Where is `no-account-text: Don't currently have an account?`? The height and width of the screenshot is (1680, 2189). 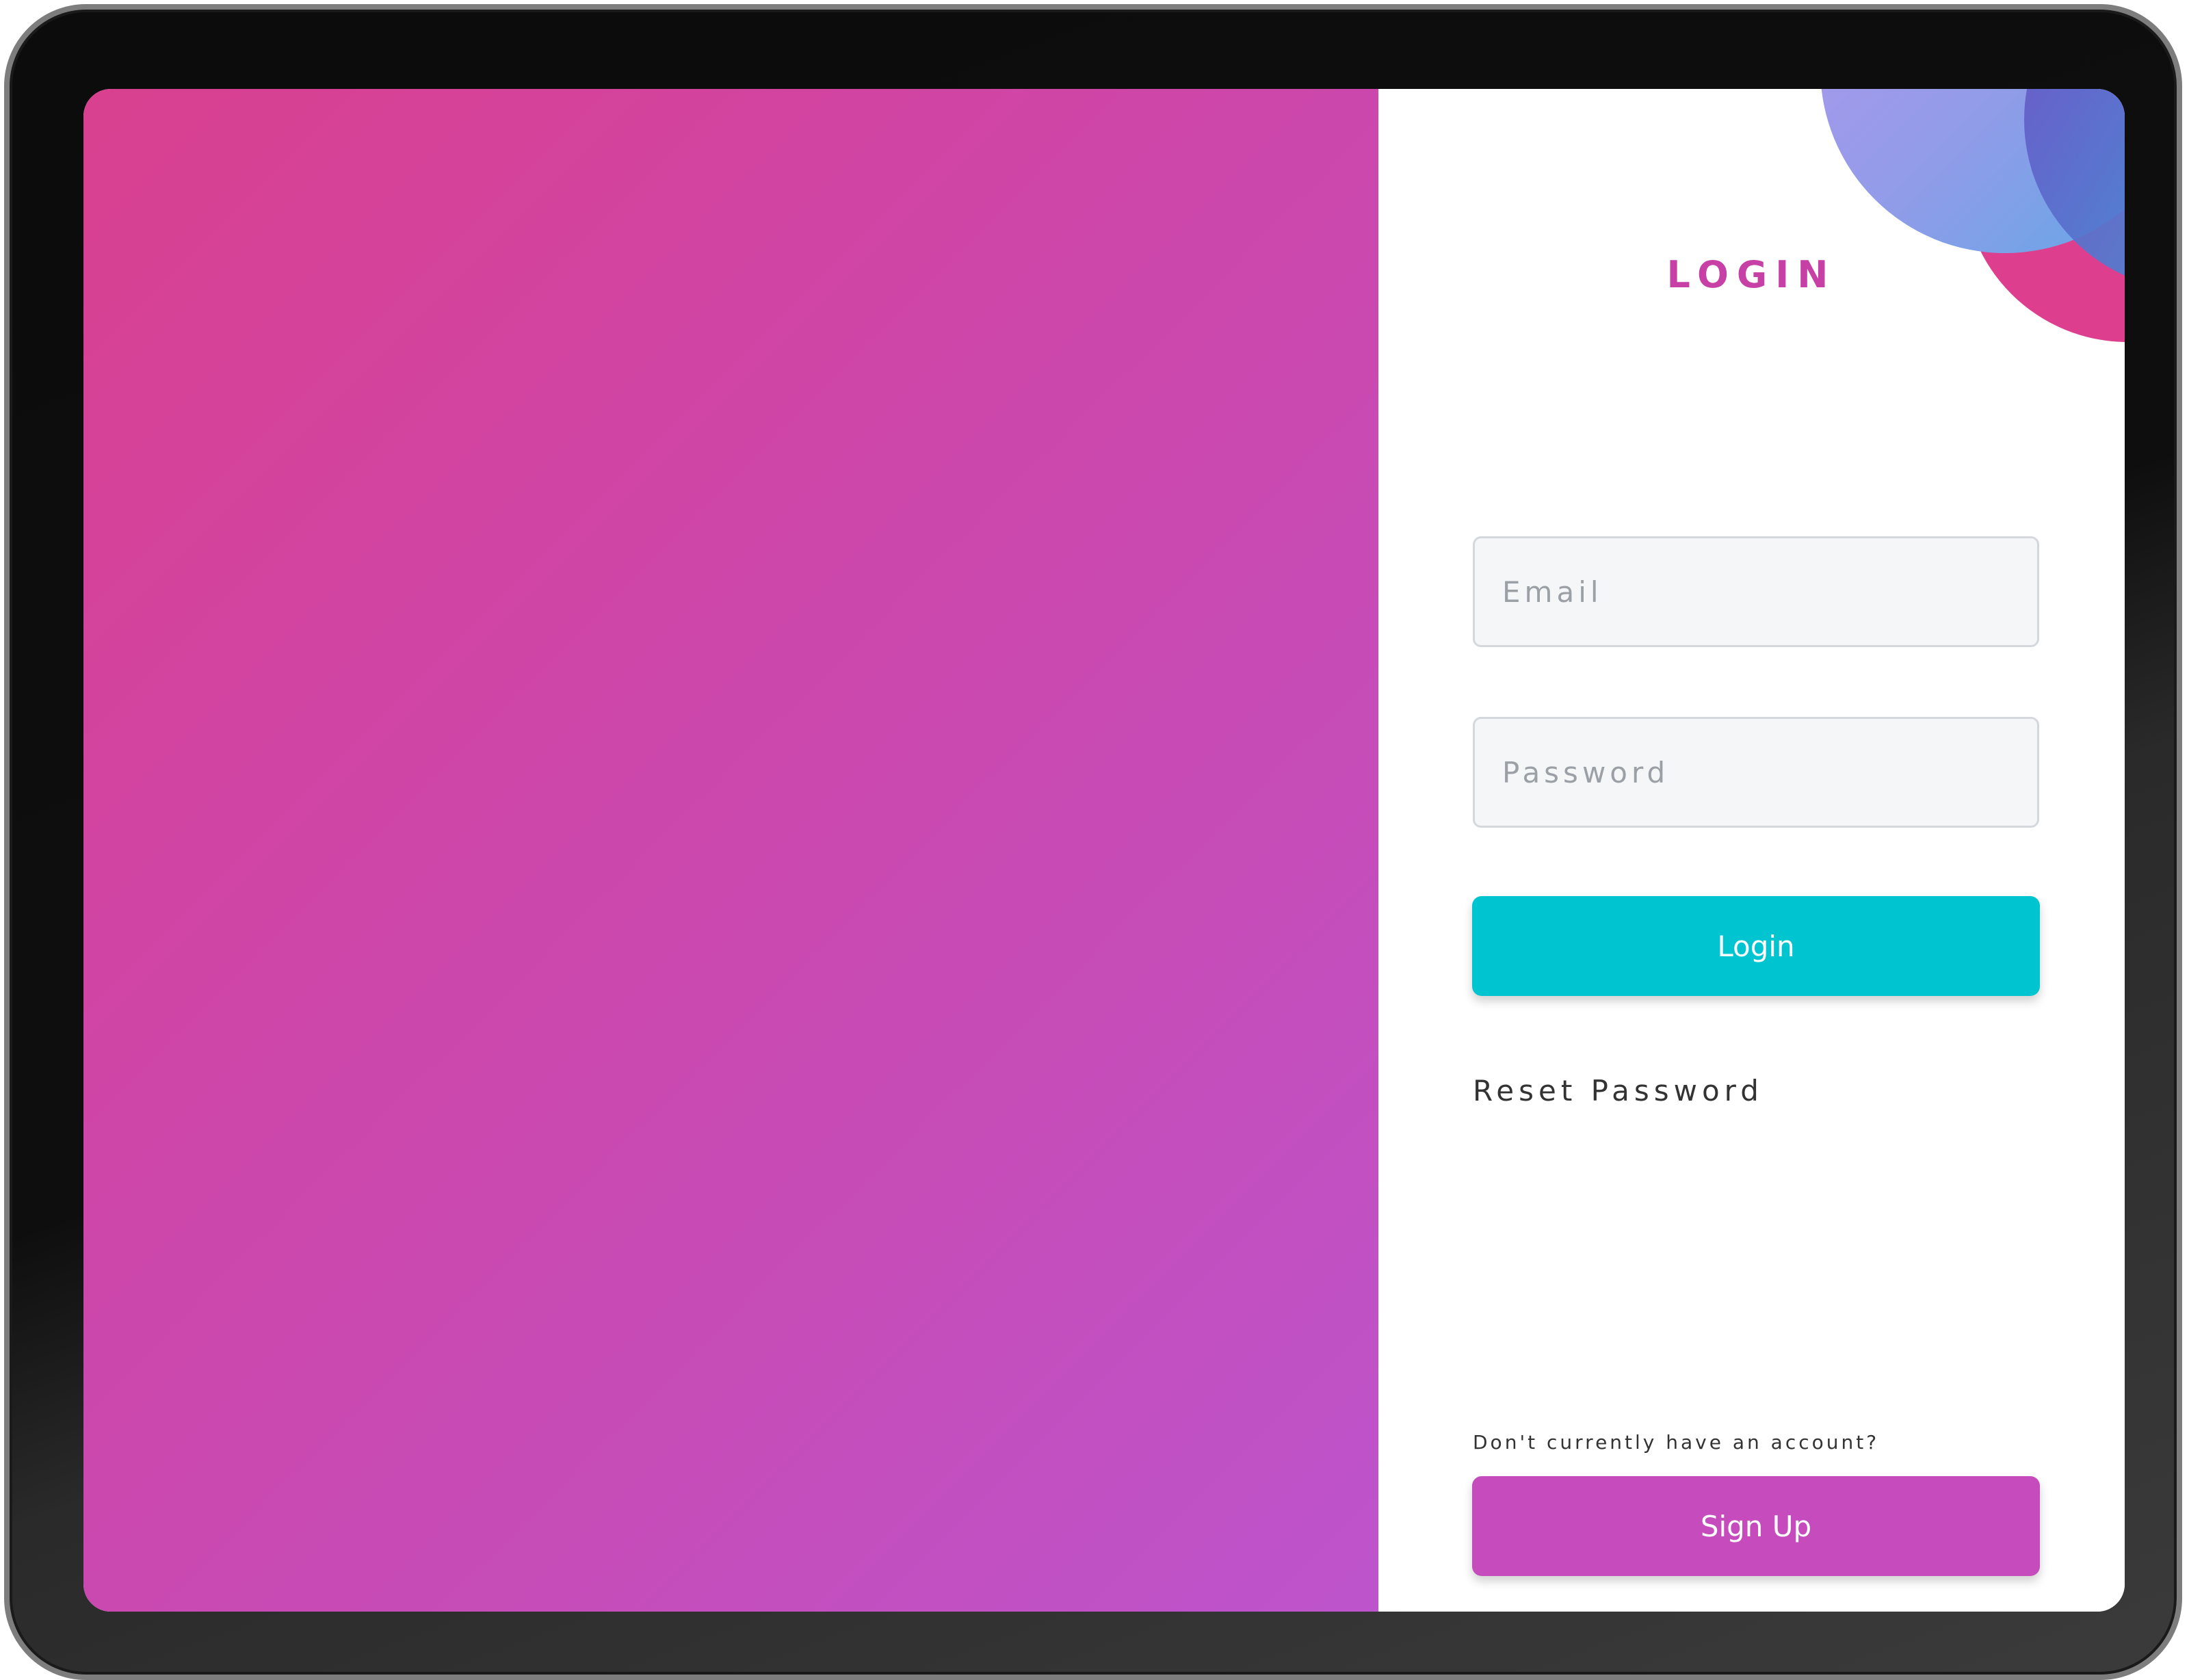 no-account-text: Don't currently have an account? is located at coordinates (1676, 1442).